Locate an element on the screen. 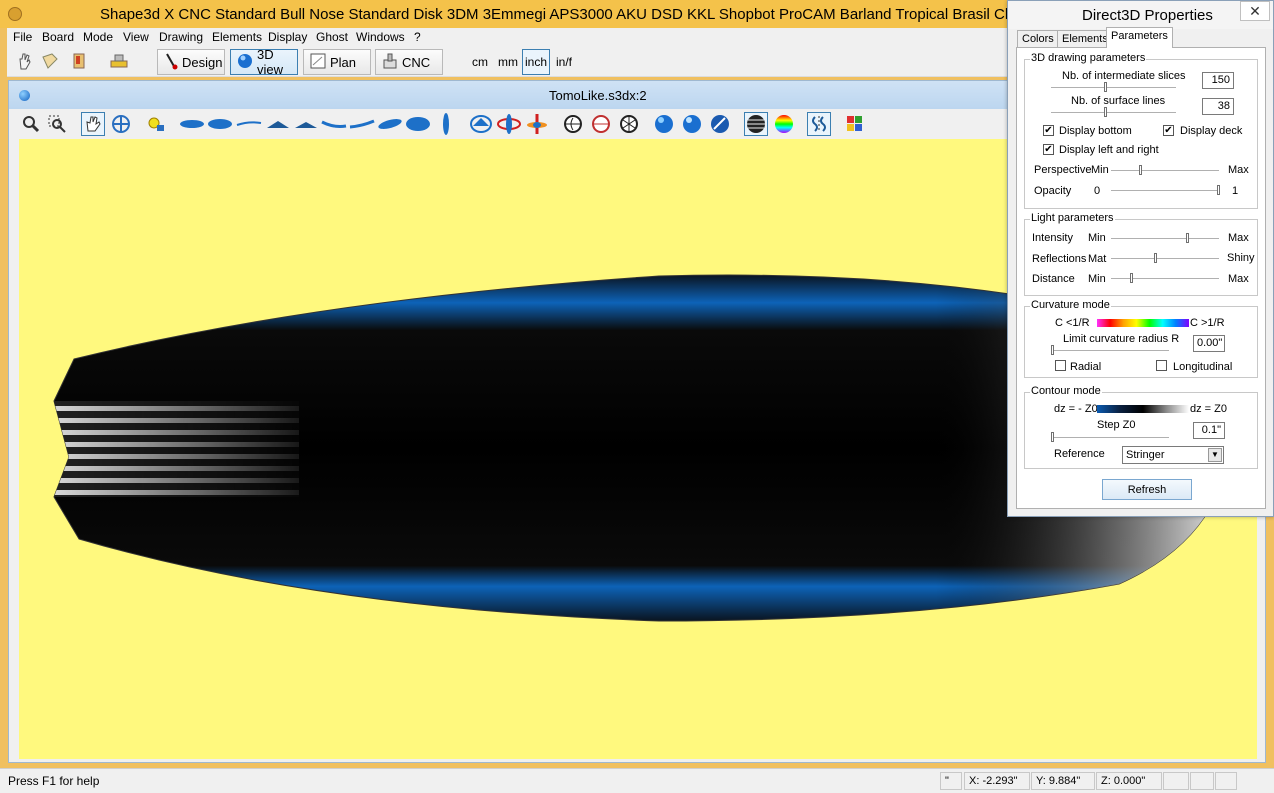 This screenshot has height=793, width=1274. unit-mm: mm is located at coordinates (508, 62).